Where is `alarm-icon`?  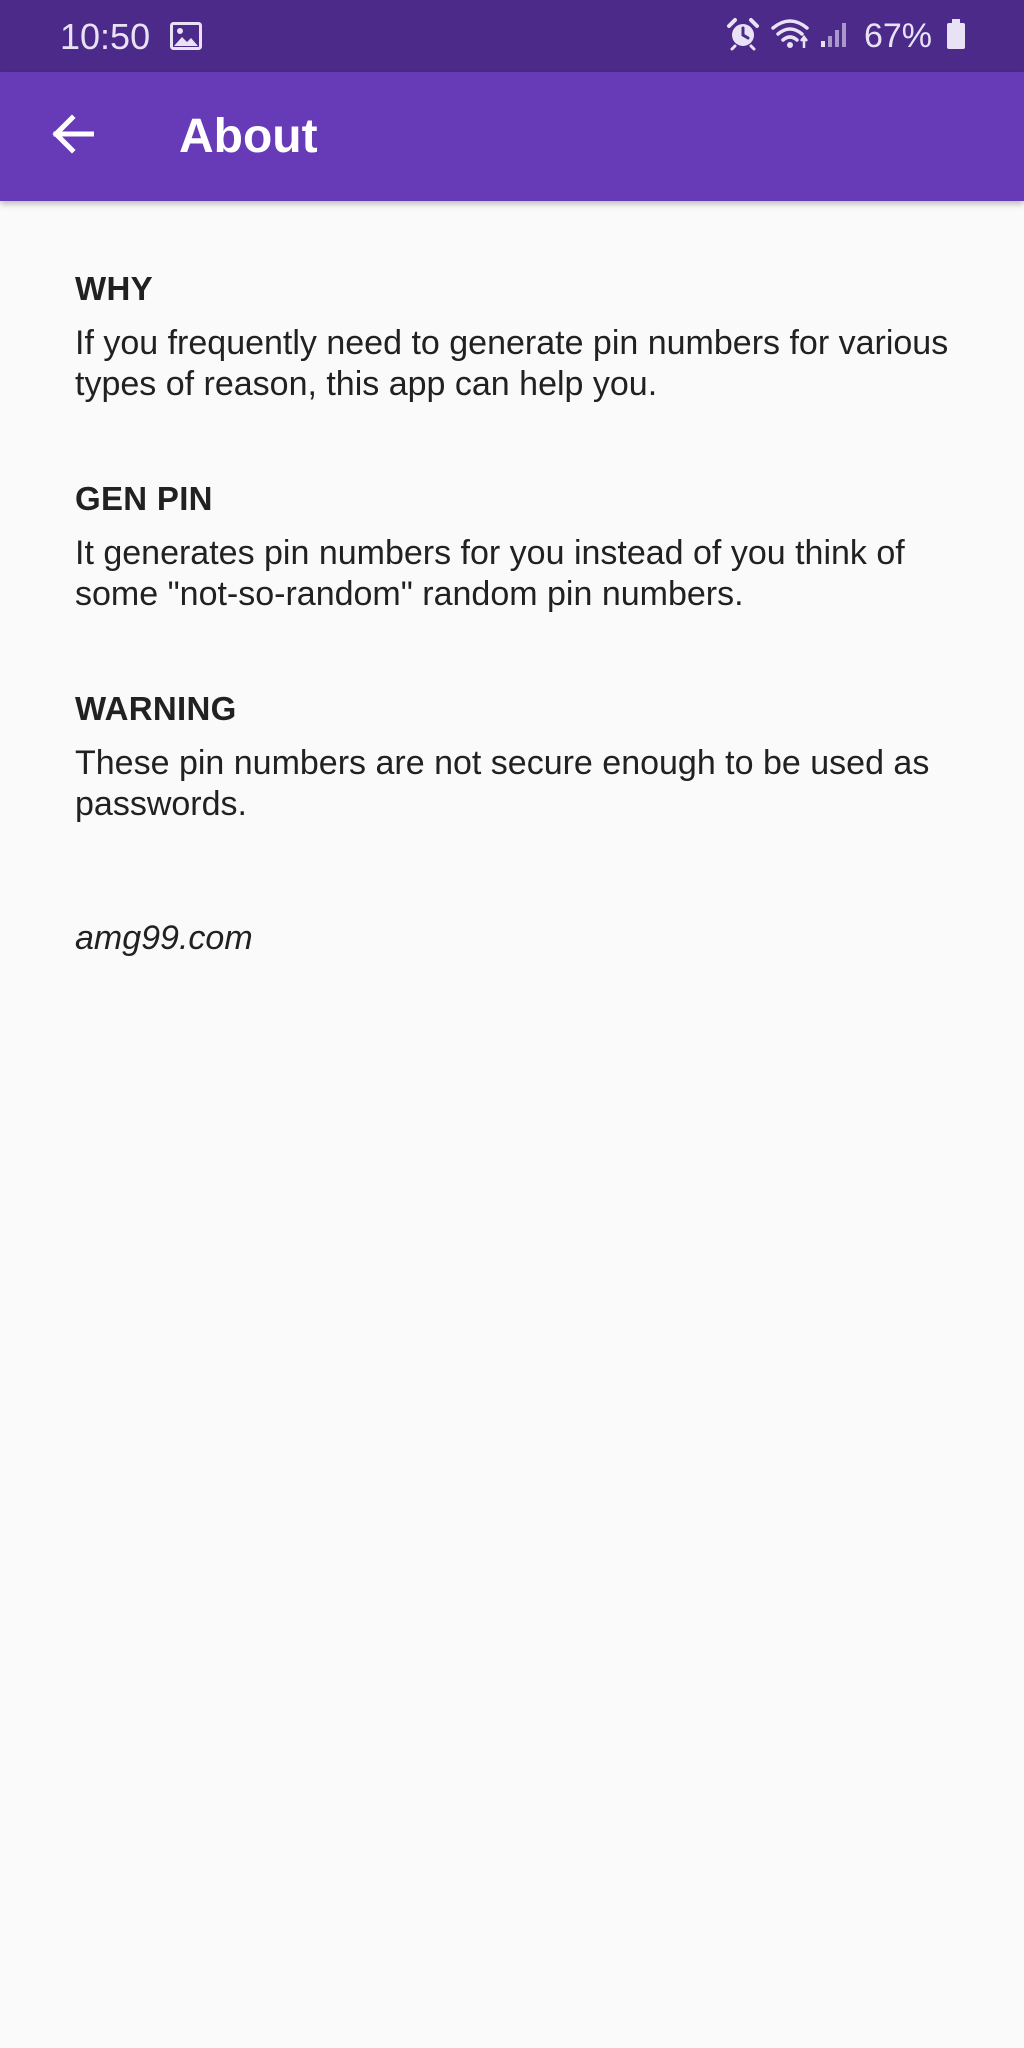 alarm-icon is located at coordinates (743, 36).